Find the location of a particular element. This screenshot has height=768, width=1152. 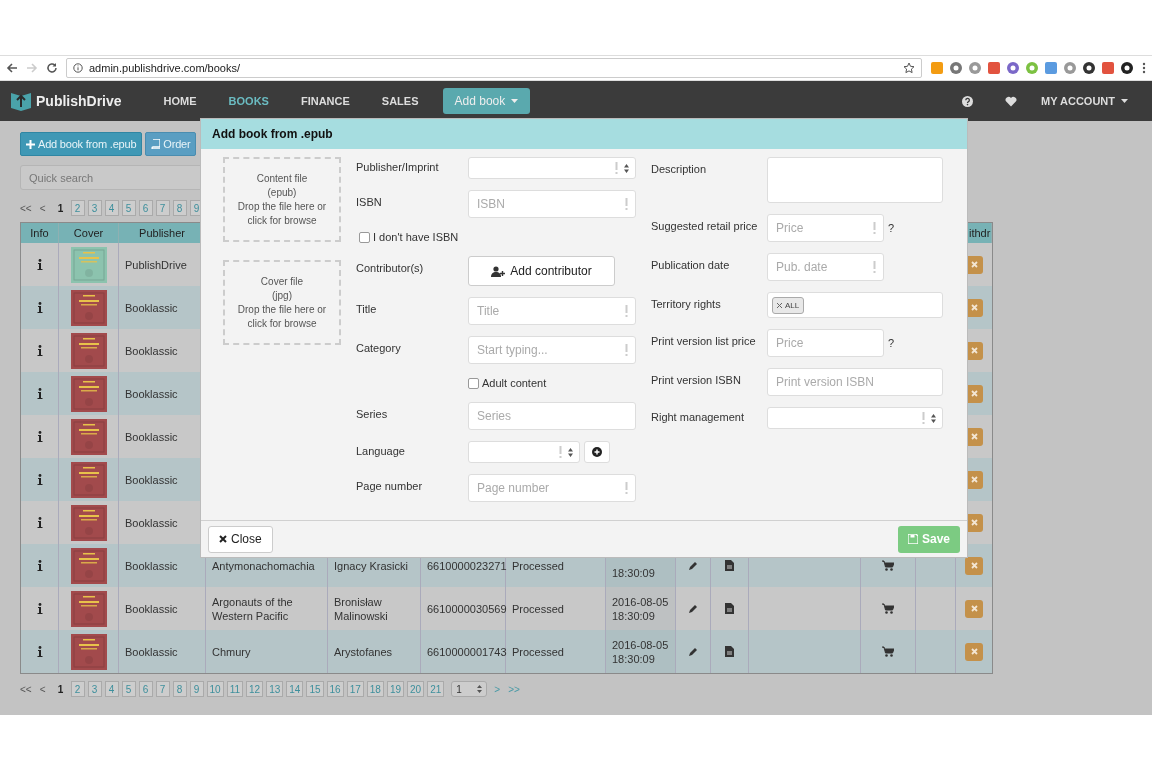

star-icon is located at coordinates (909, 68).